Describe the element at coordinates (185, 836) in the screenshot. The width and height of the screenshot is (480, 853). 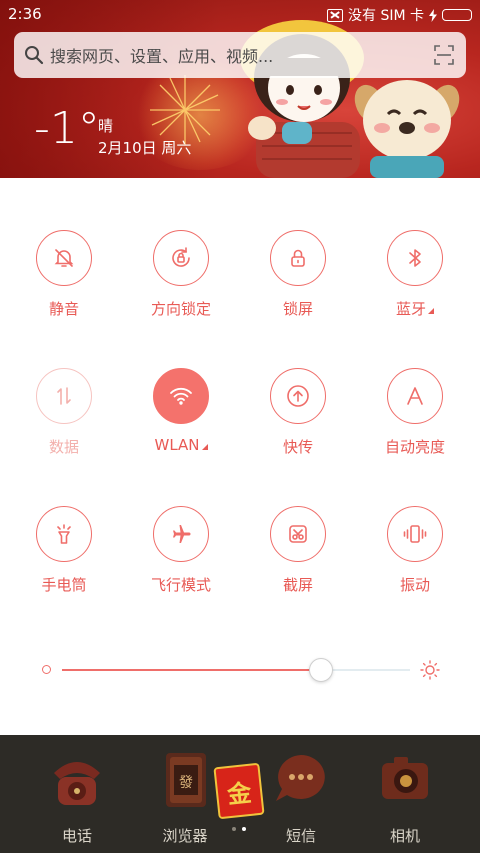
I see `dock-app-label: 浏览器` at that location.